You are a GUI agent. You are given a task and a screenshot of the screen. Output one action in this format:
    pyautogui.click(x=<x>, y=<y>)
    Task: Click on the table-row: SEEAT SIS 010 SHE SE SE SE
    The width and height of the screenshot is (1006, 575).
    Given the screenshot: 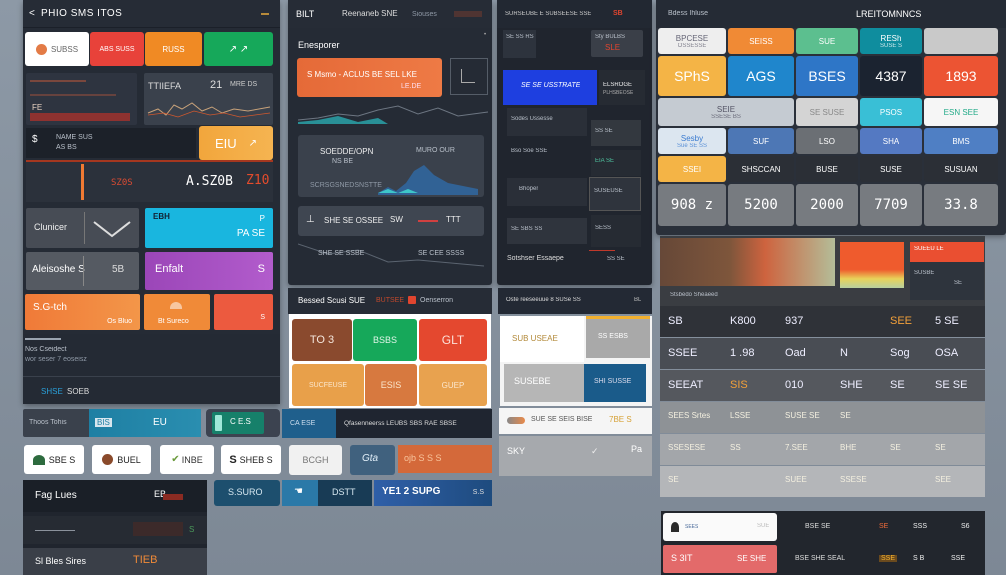 What is the action you would take?
    pyautogui.click(x=822, y=385)
    